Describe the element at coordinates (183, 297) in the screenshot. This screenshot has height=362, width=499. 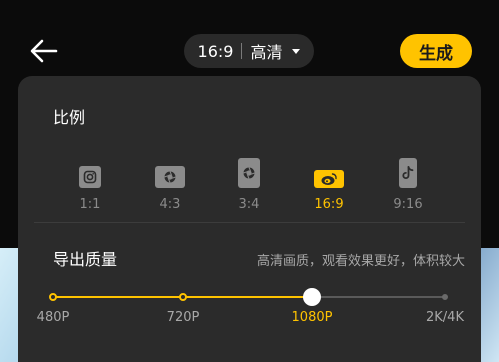
I see `slider-stop-720p` at that location.